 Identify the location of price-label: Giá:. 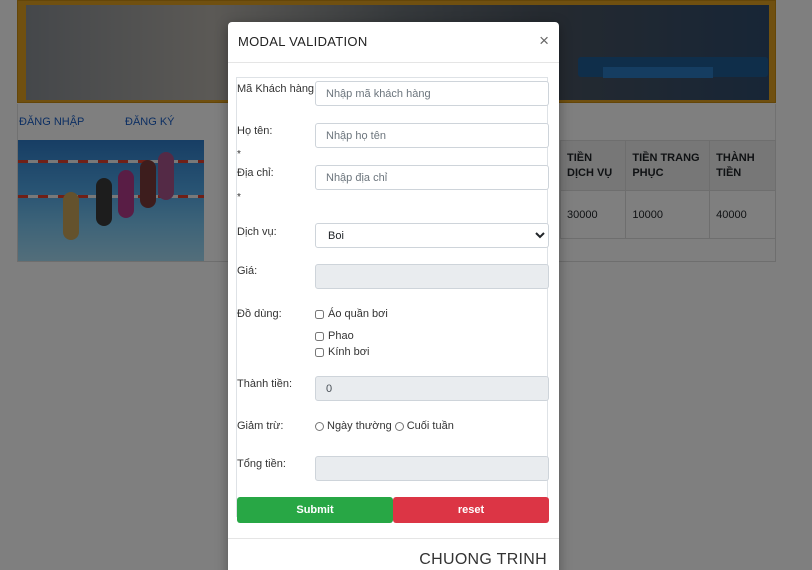
(247, 271).